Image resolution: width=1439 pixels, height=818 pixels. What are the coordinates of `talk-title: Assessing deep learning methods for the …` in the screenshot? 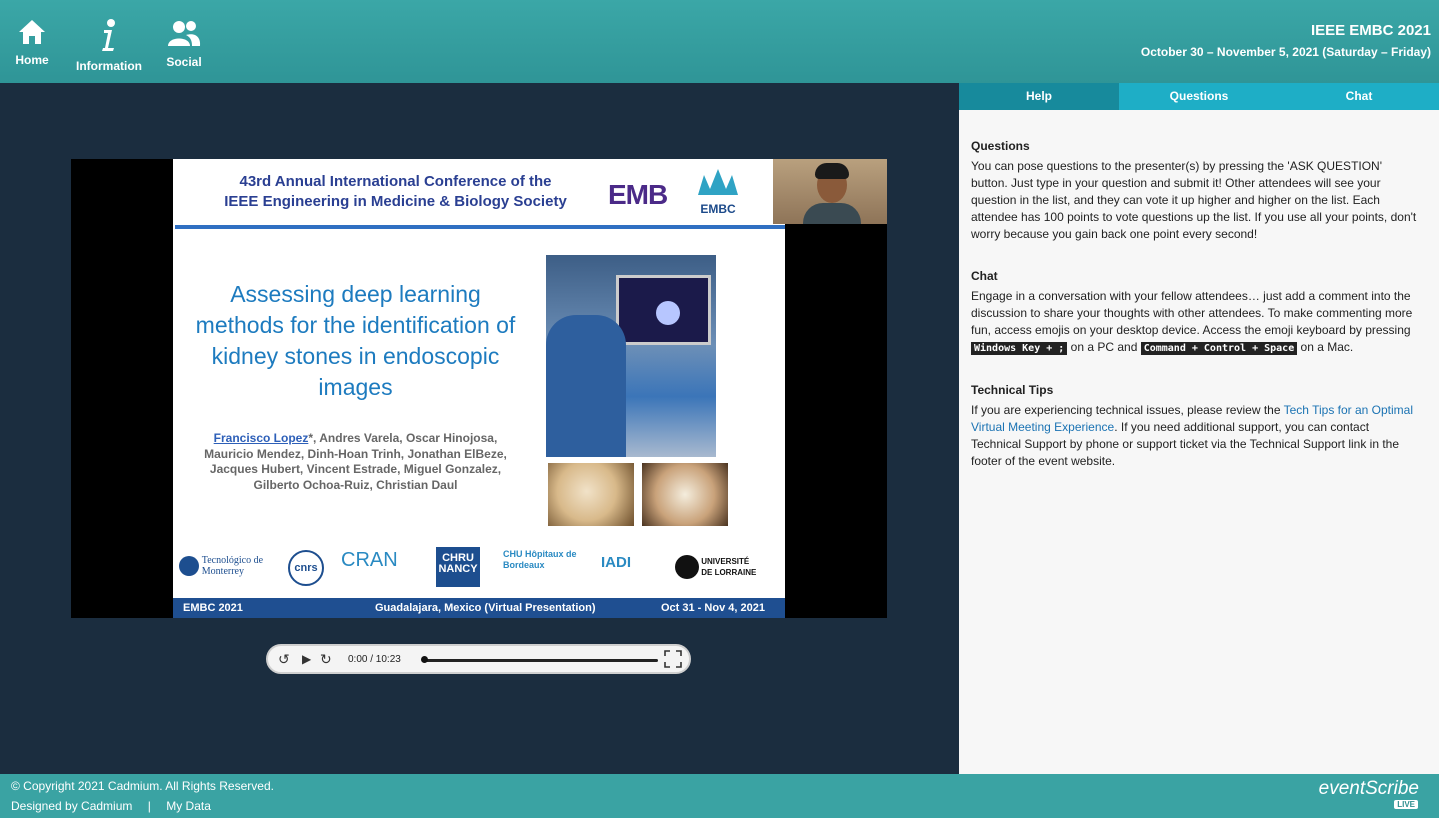 It's located at (355, 340).